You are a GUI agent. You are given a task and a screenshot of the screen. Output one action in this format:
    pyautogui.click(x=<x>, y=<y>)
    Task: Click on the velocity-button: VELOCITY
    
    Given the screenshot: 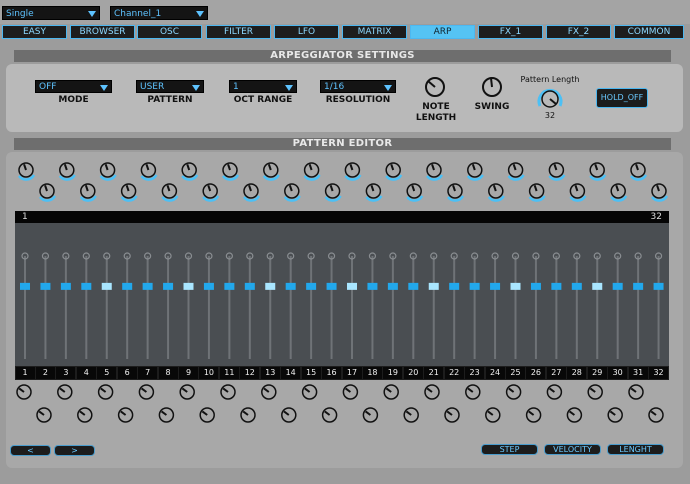 What is the action you would take?
    pyautogui.click(x=572, y=449)
    